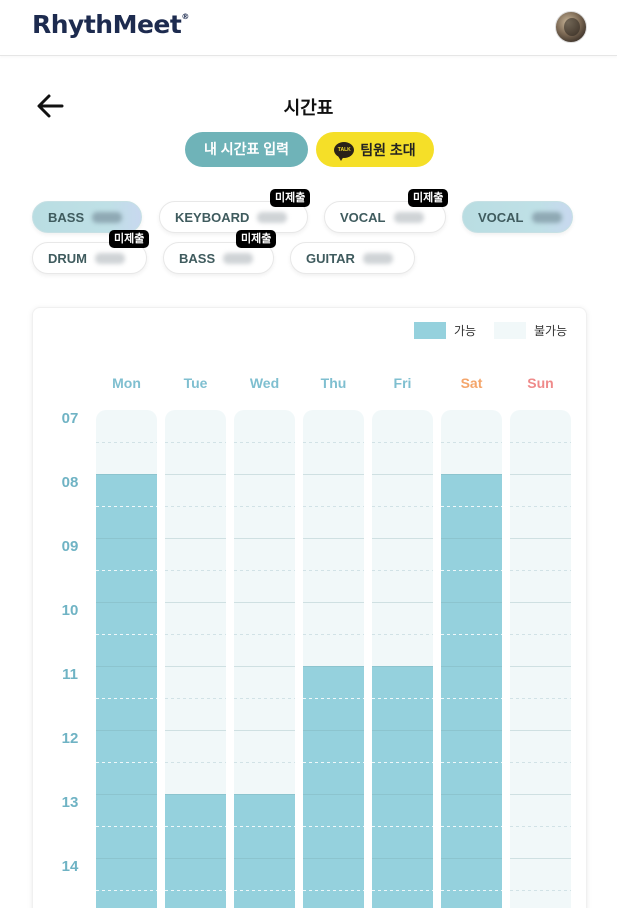  Describe the element at coordinates (402, 383) in the screenshot. I see `day-label-fri: Fri` at that location.